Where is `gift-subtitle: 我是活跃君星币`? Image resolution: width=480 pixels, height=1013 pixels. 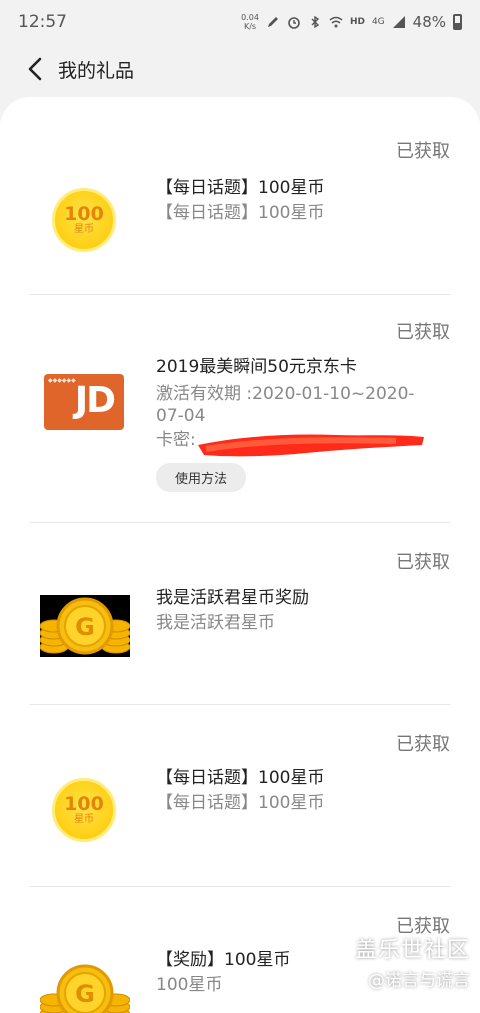
gift-subtitle: 我是活跃君星币 is located at coordinates (215, 623).